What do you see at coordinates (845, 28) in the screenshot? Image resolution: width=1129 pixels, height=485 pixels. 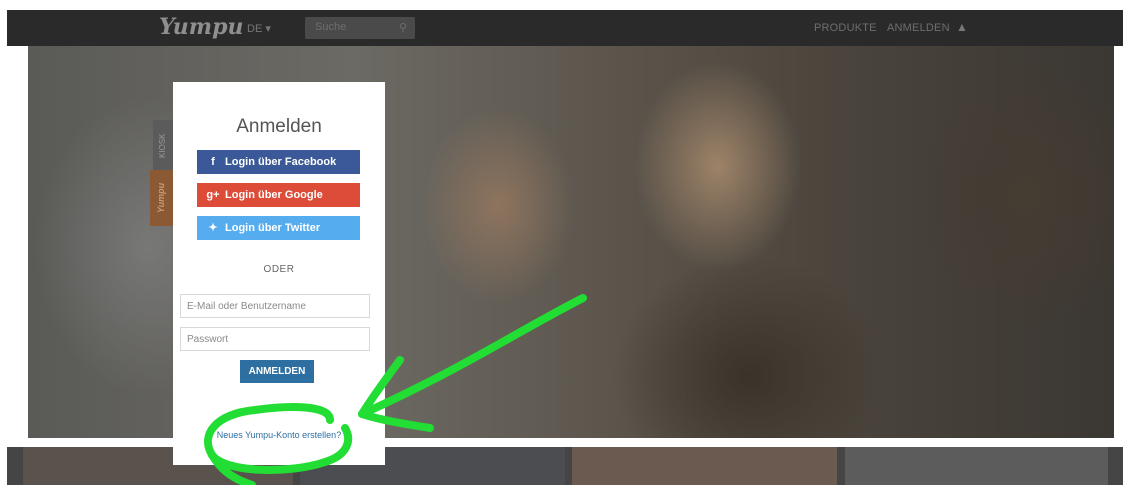 I see `nav-products: PRODUKTE` at bounding box center [845, 28].